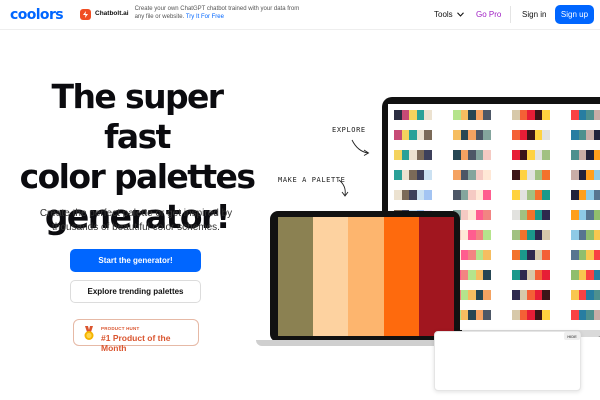 The image size is (600, 400). I want to click on tools-label: Tools, so click(443, 14).